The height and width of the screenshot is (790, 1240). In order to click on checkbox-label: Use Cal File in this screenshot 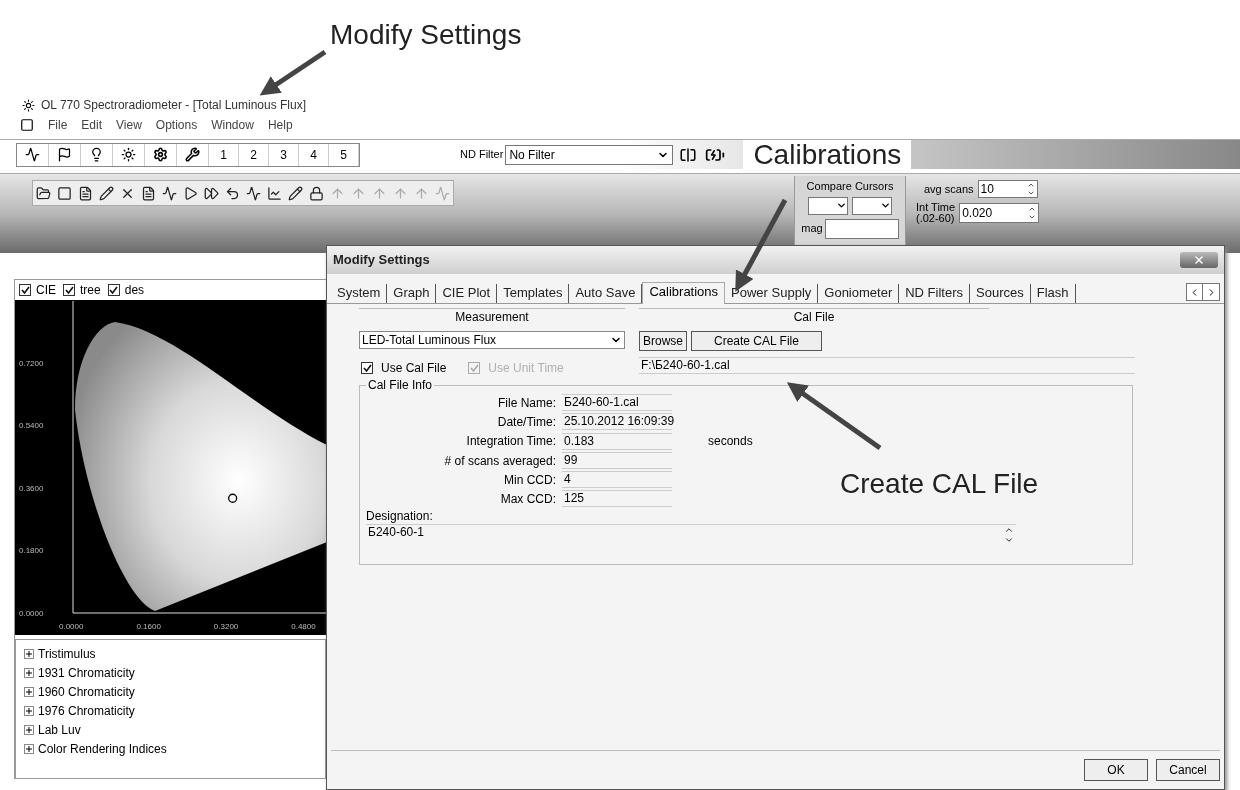, I will do `click(414, 368)`.